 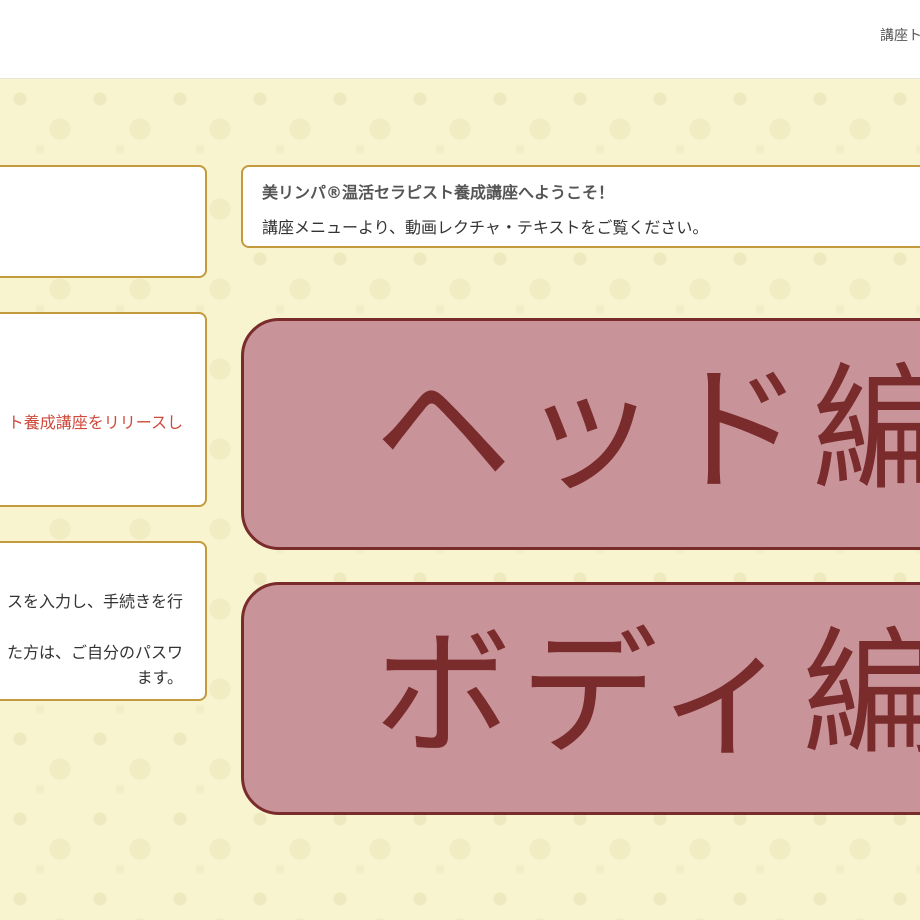 What do you see at coordinates (94, 652) in the screenshot?
I see `instruction-text-line2: た方は、ご自分のパスワ` at bounding box center [94, 652].